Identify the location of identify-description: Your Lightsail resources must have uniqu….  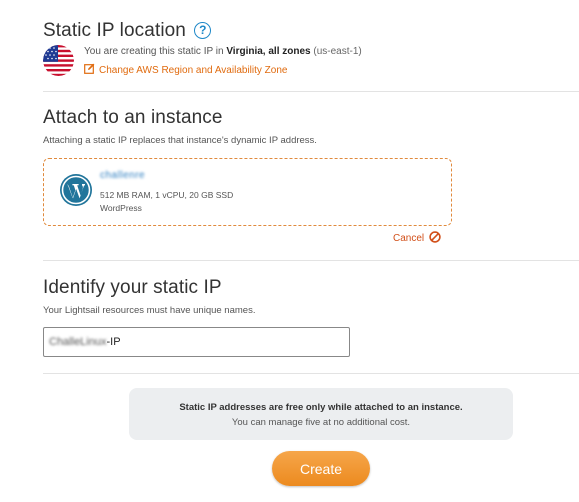
(149, 310).